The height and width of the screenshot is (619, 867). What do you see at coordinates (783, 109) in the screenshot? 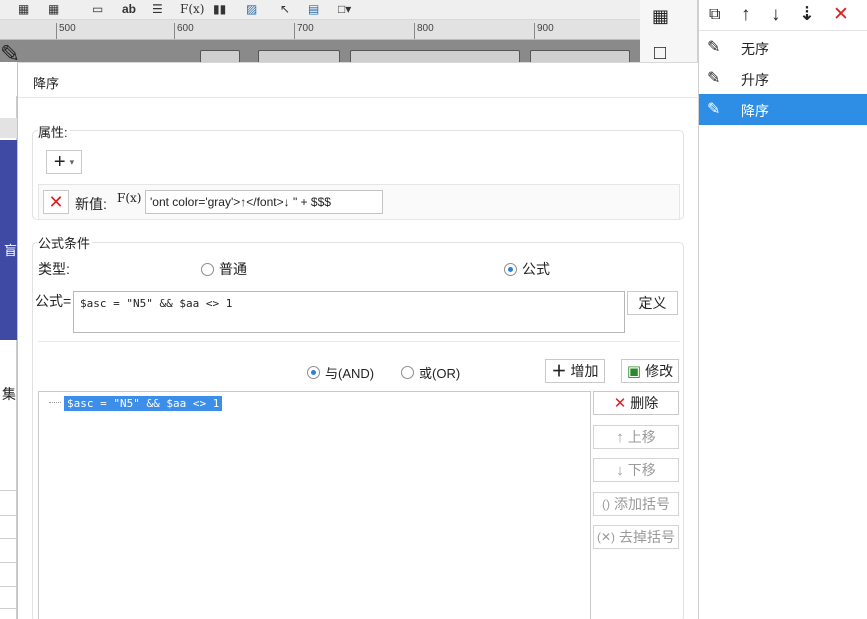
I see `condition-item-descending: ✎ 降序` at bounding box center [783, 109].